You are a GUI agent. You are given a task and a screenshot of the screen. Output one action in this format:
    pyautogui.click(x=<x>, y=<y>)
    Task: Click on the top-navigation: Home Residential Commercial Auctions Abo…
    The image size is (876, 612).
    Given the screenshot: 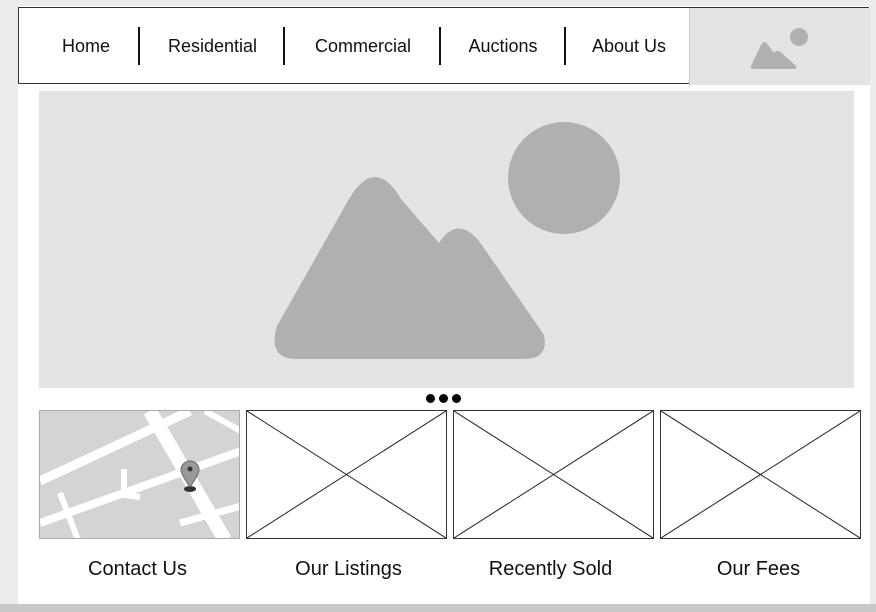 What is the action you would take?
    pyautogui.click(x=444, y=46)
    